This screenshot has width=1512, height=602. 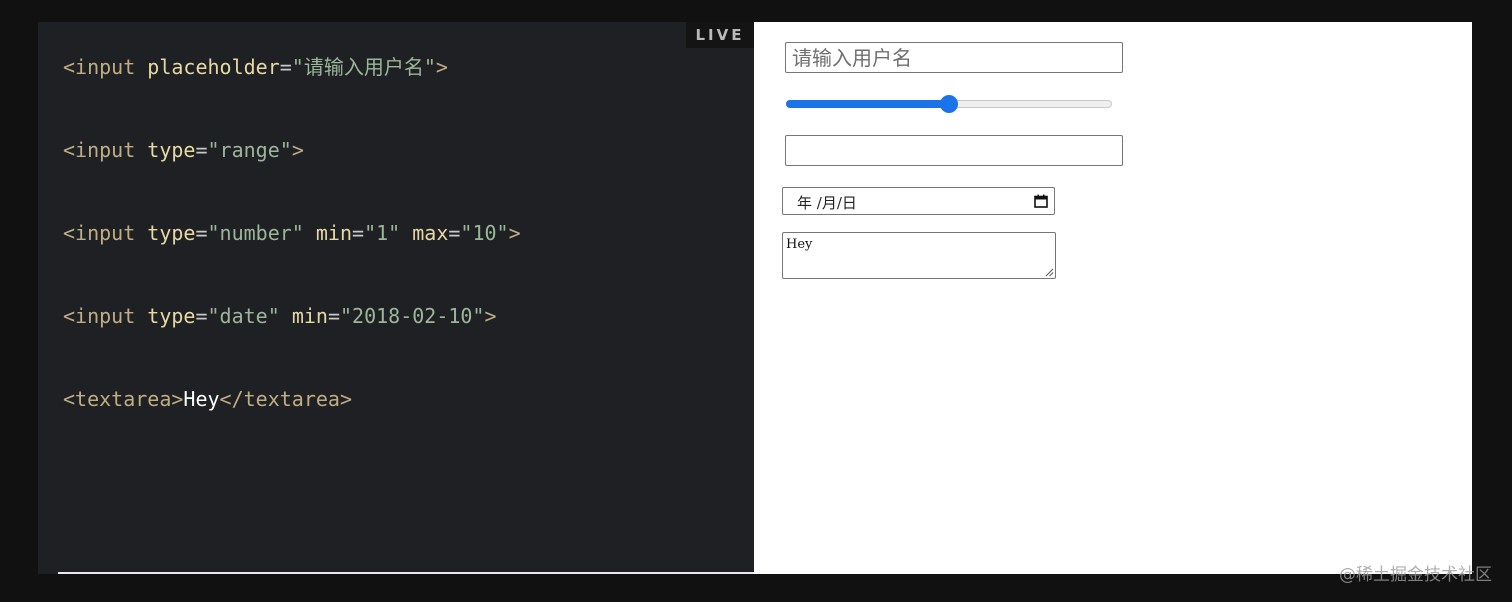 What do you see at coordinates (363, 67) in the screenshot?
I see `code-token-string: "请输入用户名"` at bounding box center [363, 67].